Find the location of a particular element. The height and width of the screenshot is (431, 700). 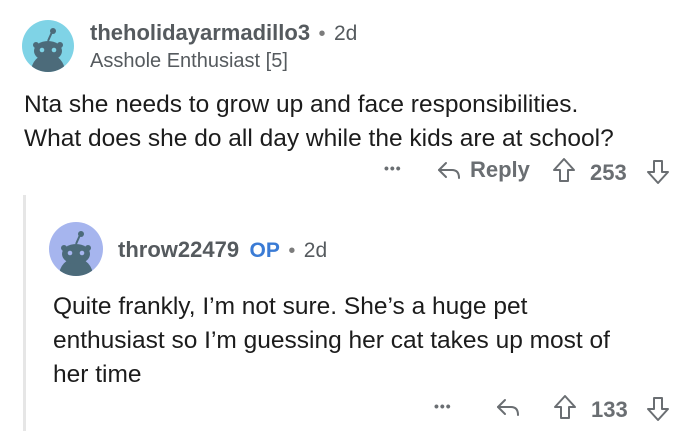

vote-score: 133 is located at coordinates (609, 409).